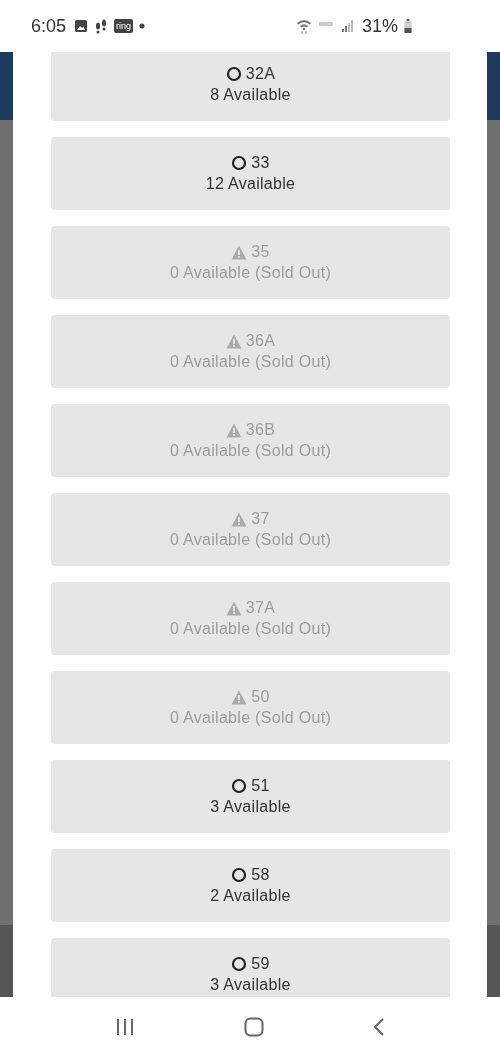 Image resolution: width=500 pixels, height=1056 pixels. What do you see at coordinates (250, 173) in the screenshot?
I see `option-card: 33 12 Available` at bounding box center [250, 173].